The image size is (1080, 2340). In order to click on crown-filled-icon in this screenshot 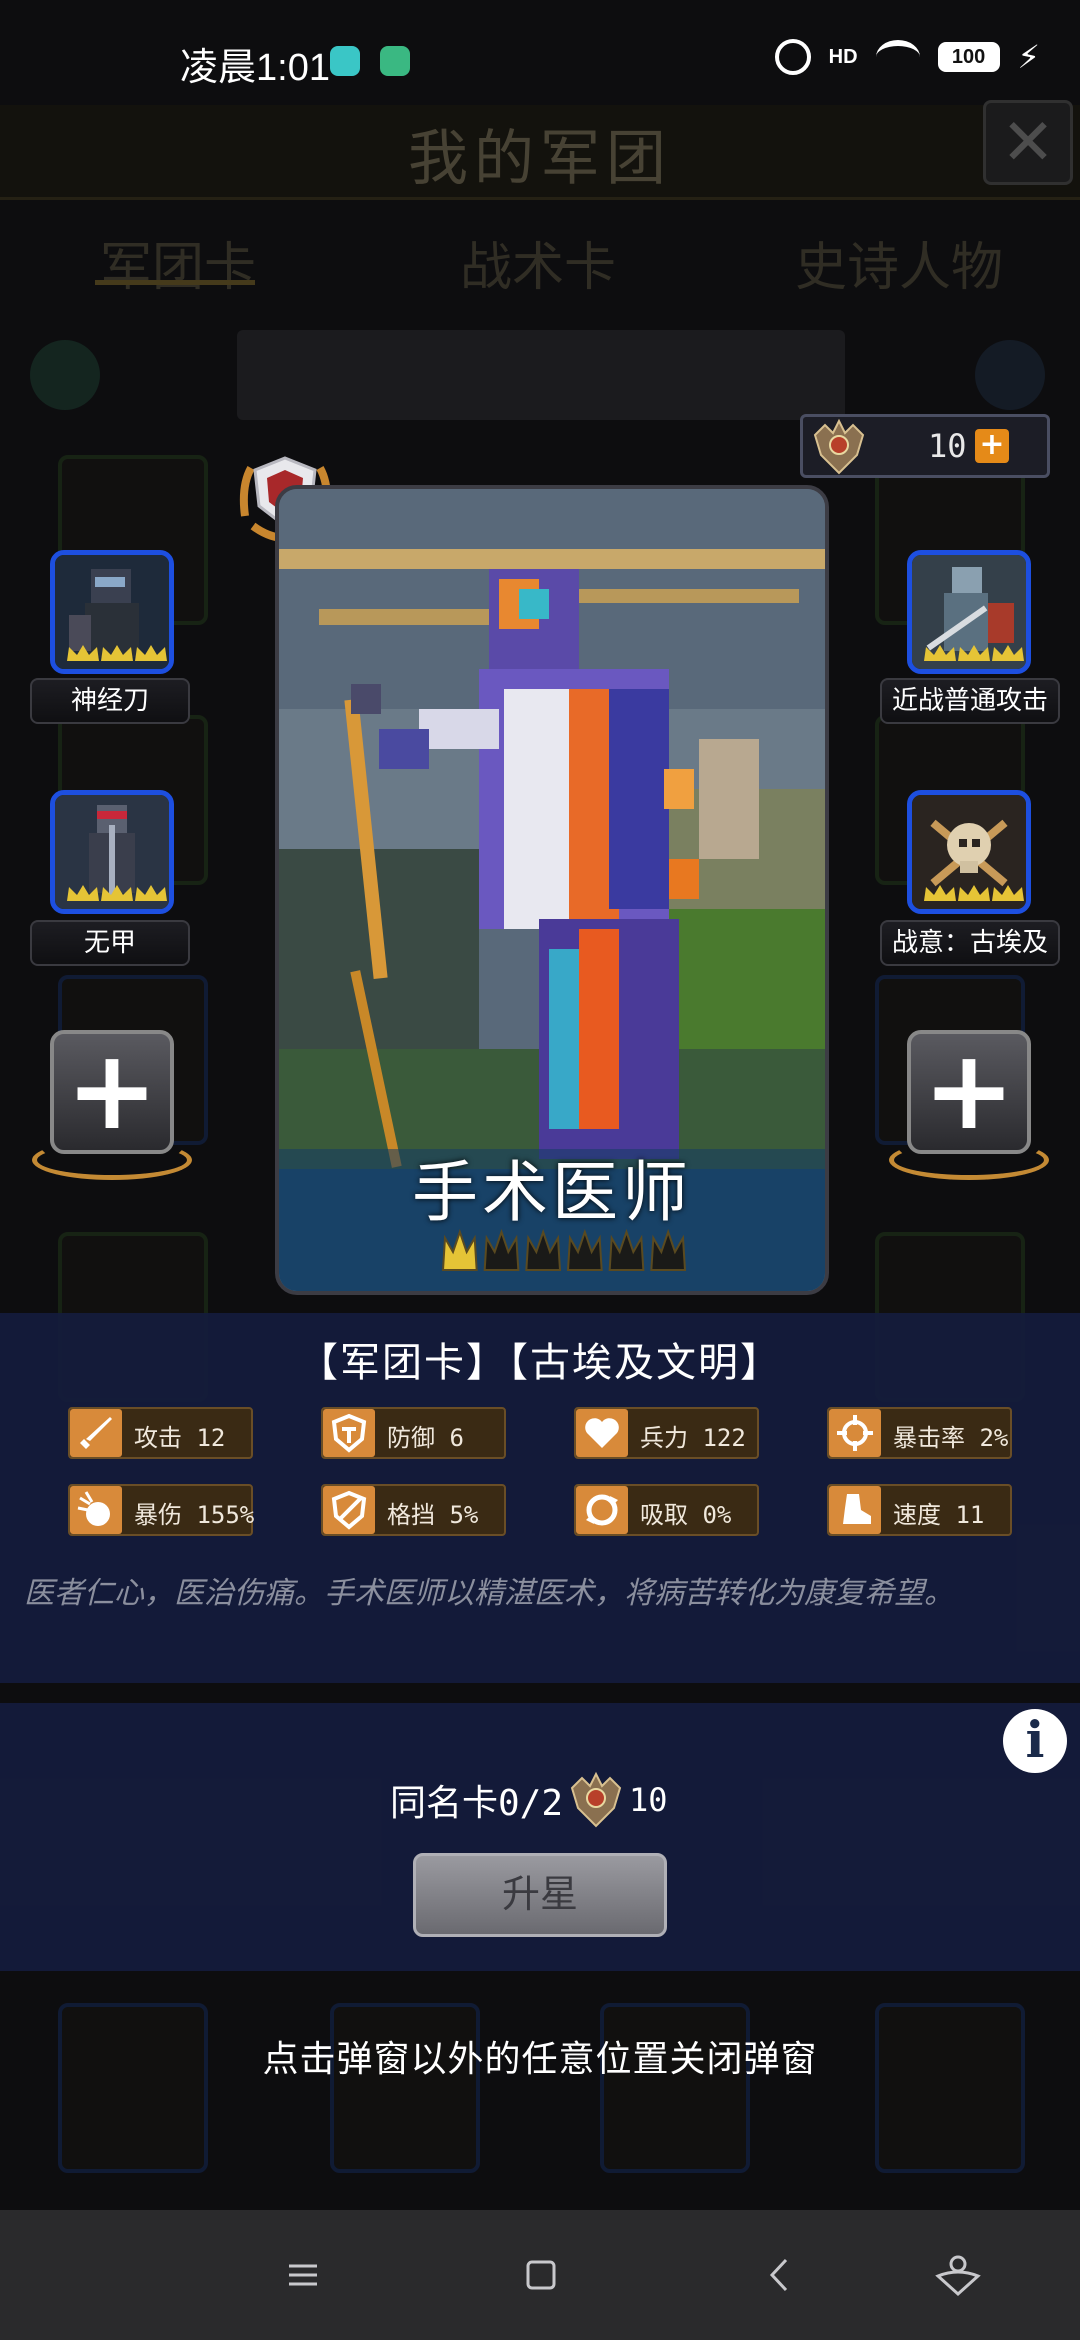, I will do `click(459, 1249)`.